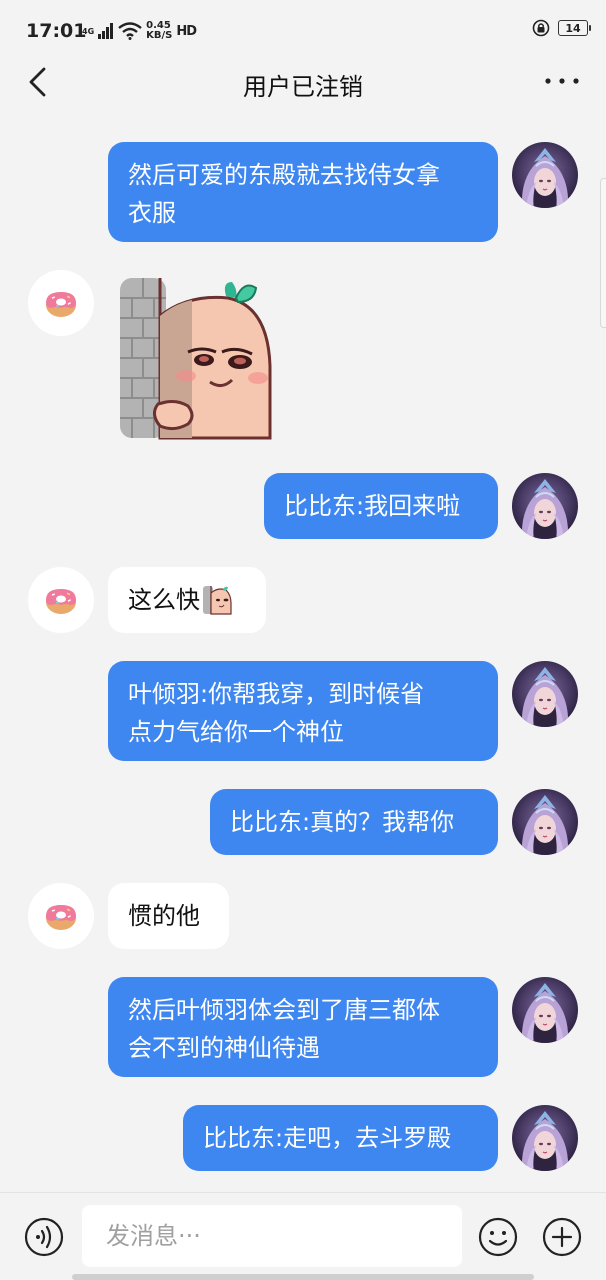 Image resolution: width=606 pixels, height=1280 pixels. Describe the element at coordinates (168, 916) in the screenshot. I see `incoming-message-bubble: 惯的他` at that location.